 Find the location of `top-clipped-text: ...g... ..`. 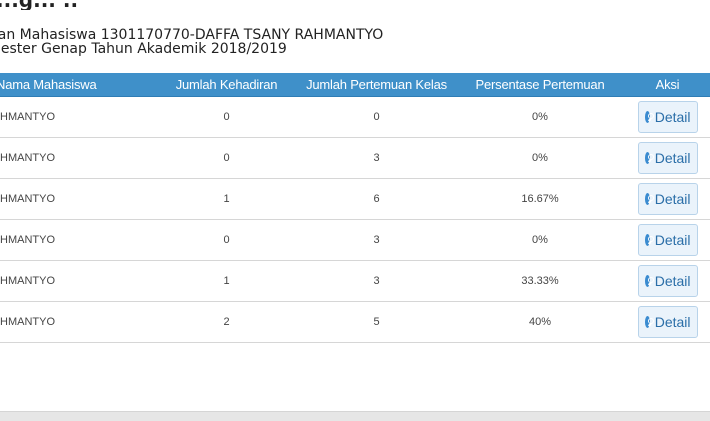

top-clipped-text: ...g... .. is located at coordinates (355, 5).